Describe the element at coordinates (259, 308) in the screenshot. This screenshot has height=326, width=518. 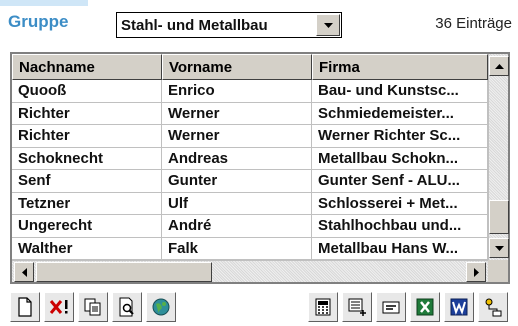
I see `bottom-toolbar` at that location.